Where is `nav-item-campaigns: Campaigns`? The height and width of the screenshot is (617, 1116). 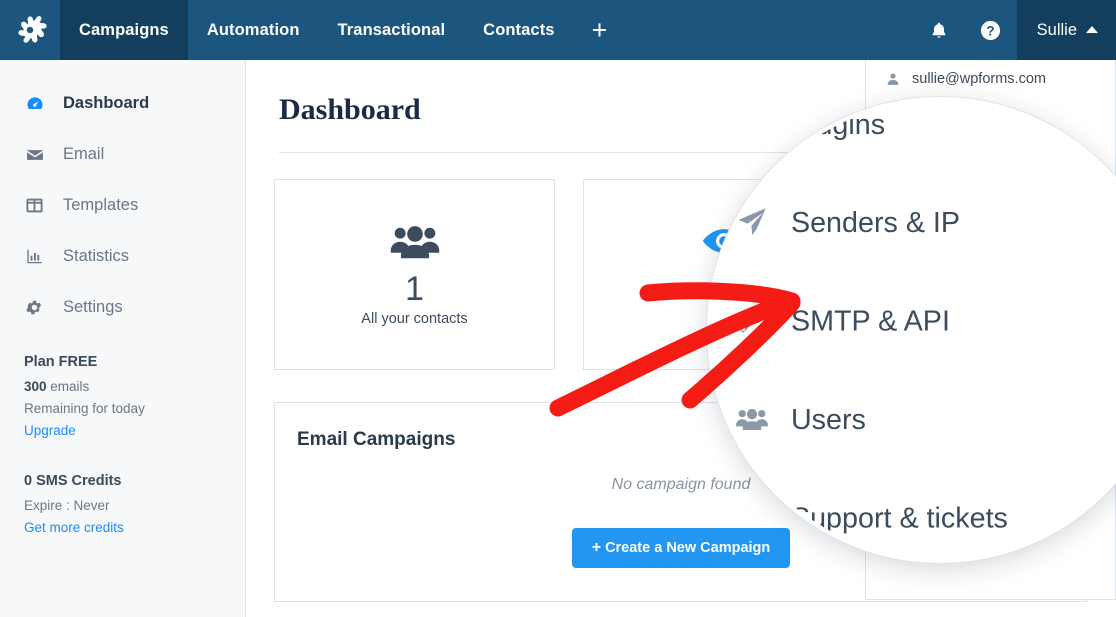 nav-item-campaigns: Campaigns is located at coordinates (124, 30).